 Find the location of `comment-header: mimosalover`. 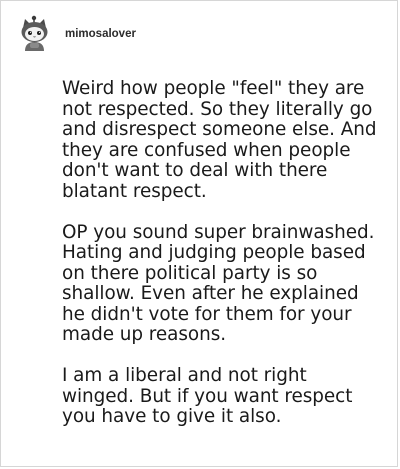

comment-header: mimosalover is located at coordinates (77, 35).